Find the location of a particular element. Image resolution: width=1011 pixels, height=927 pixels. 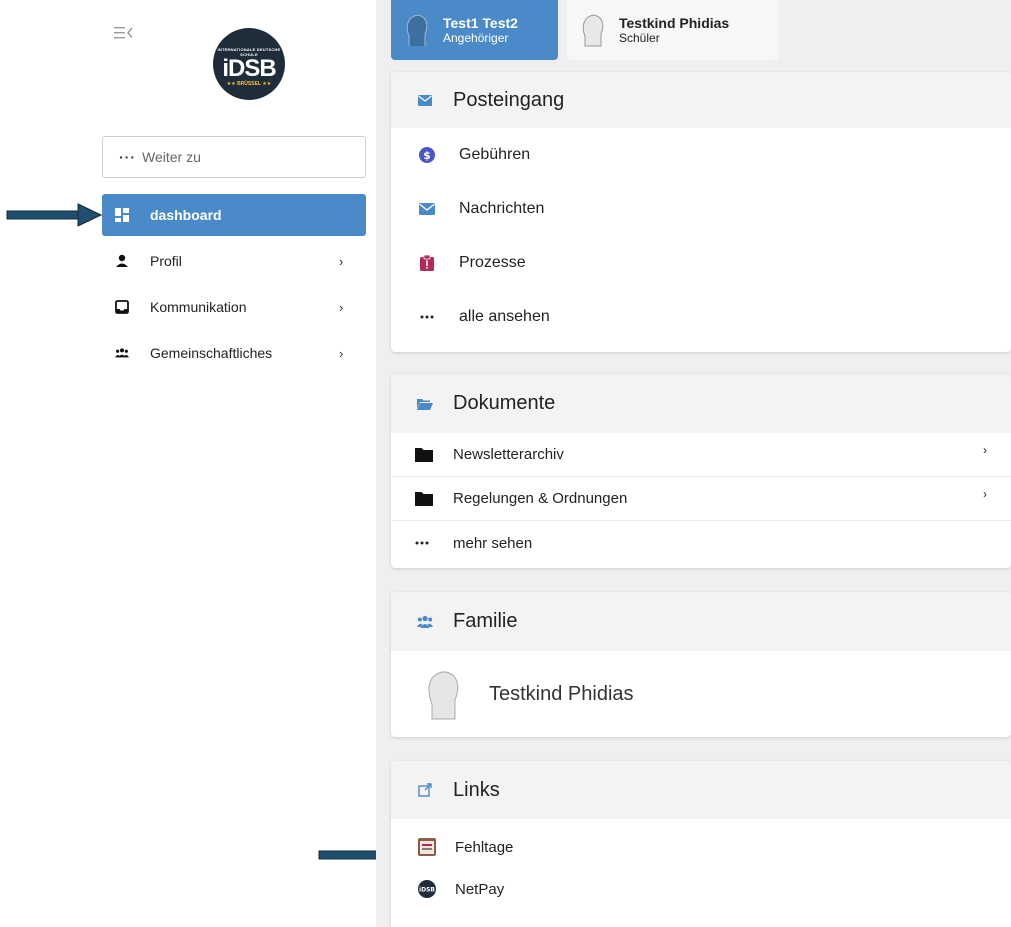

svg-text: iDSB is located at coordinates (427, 890).